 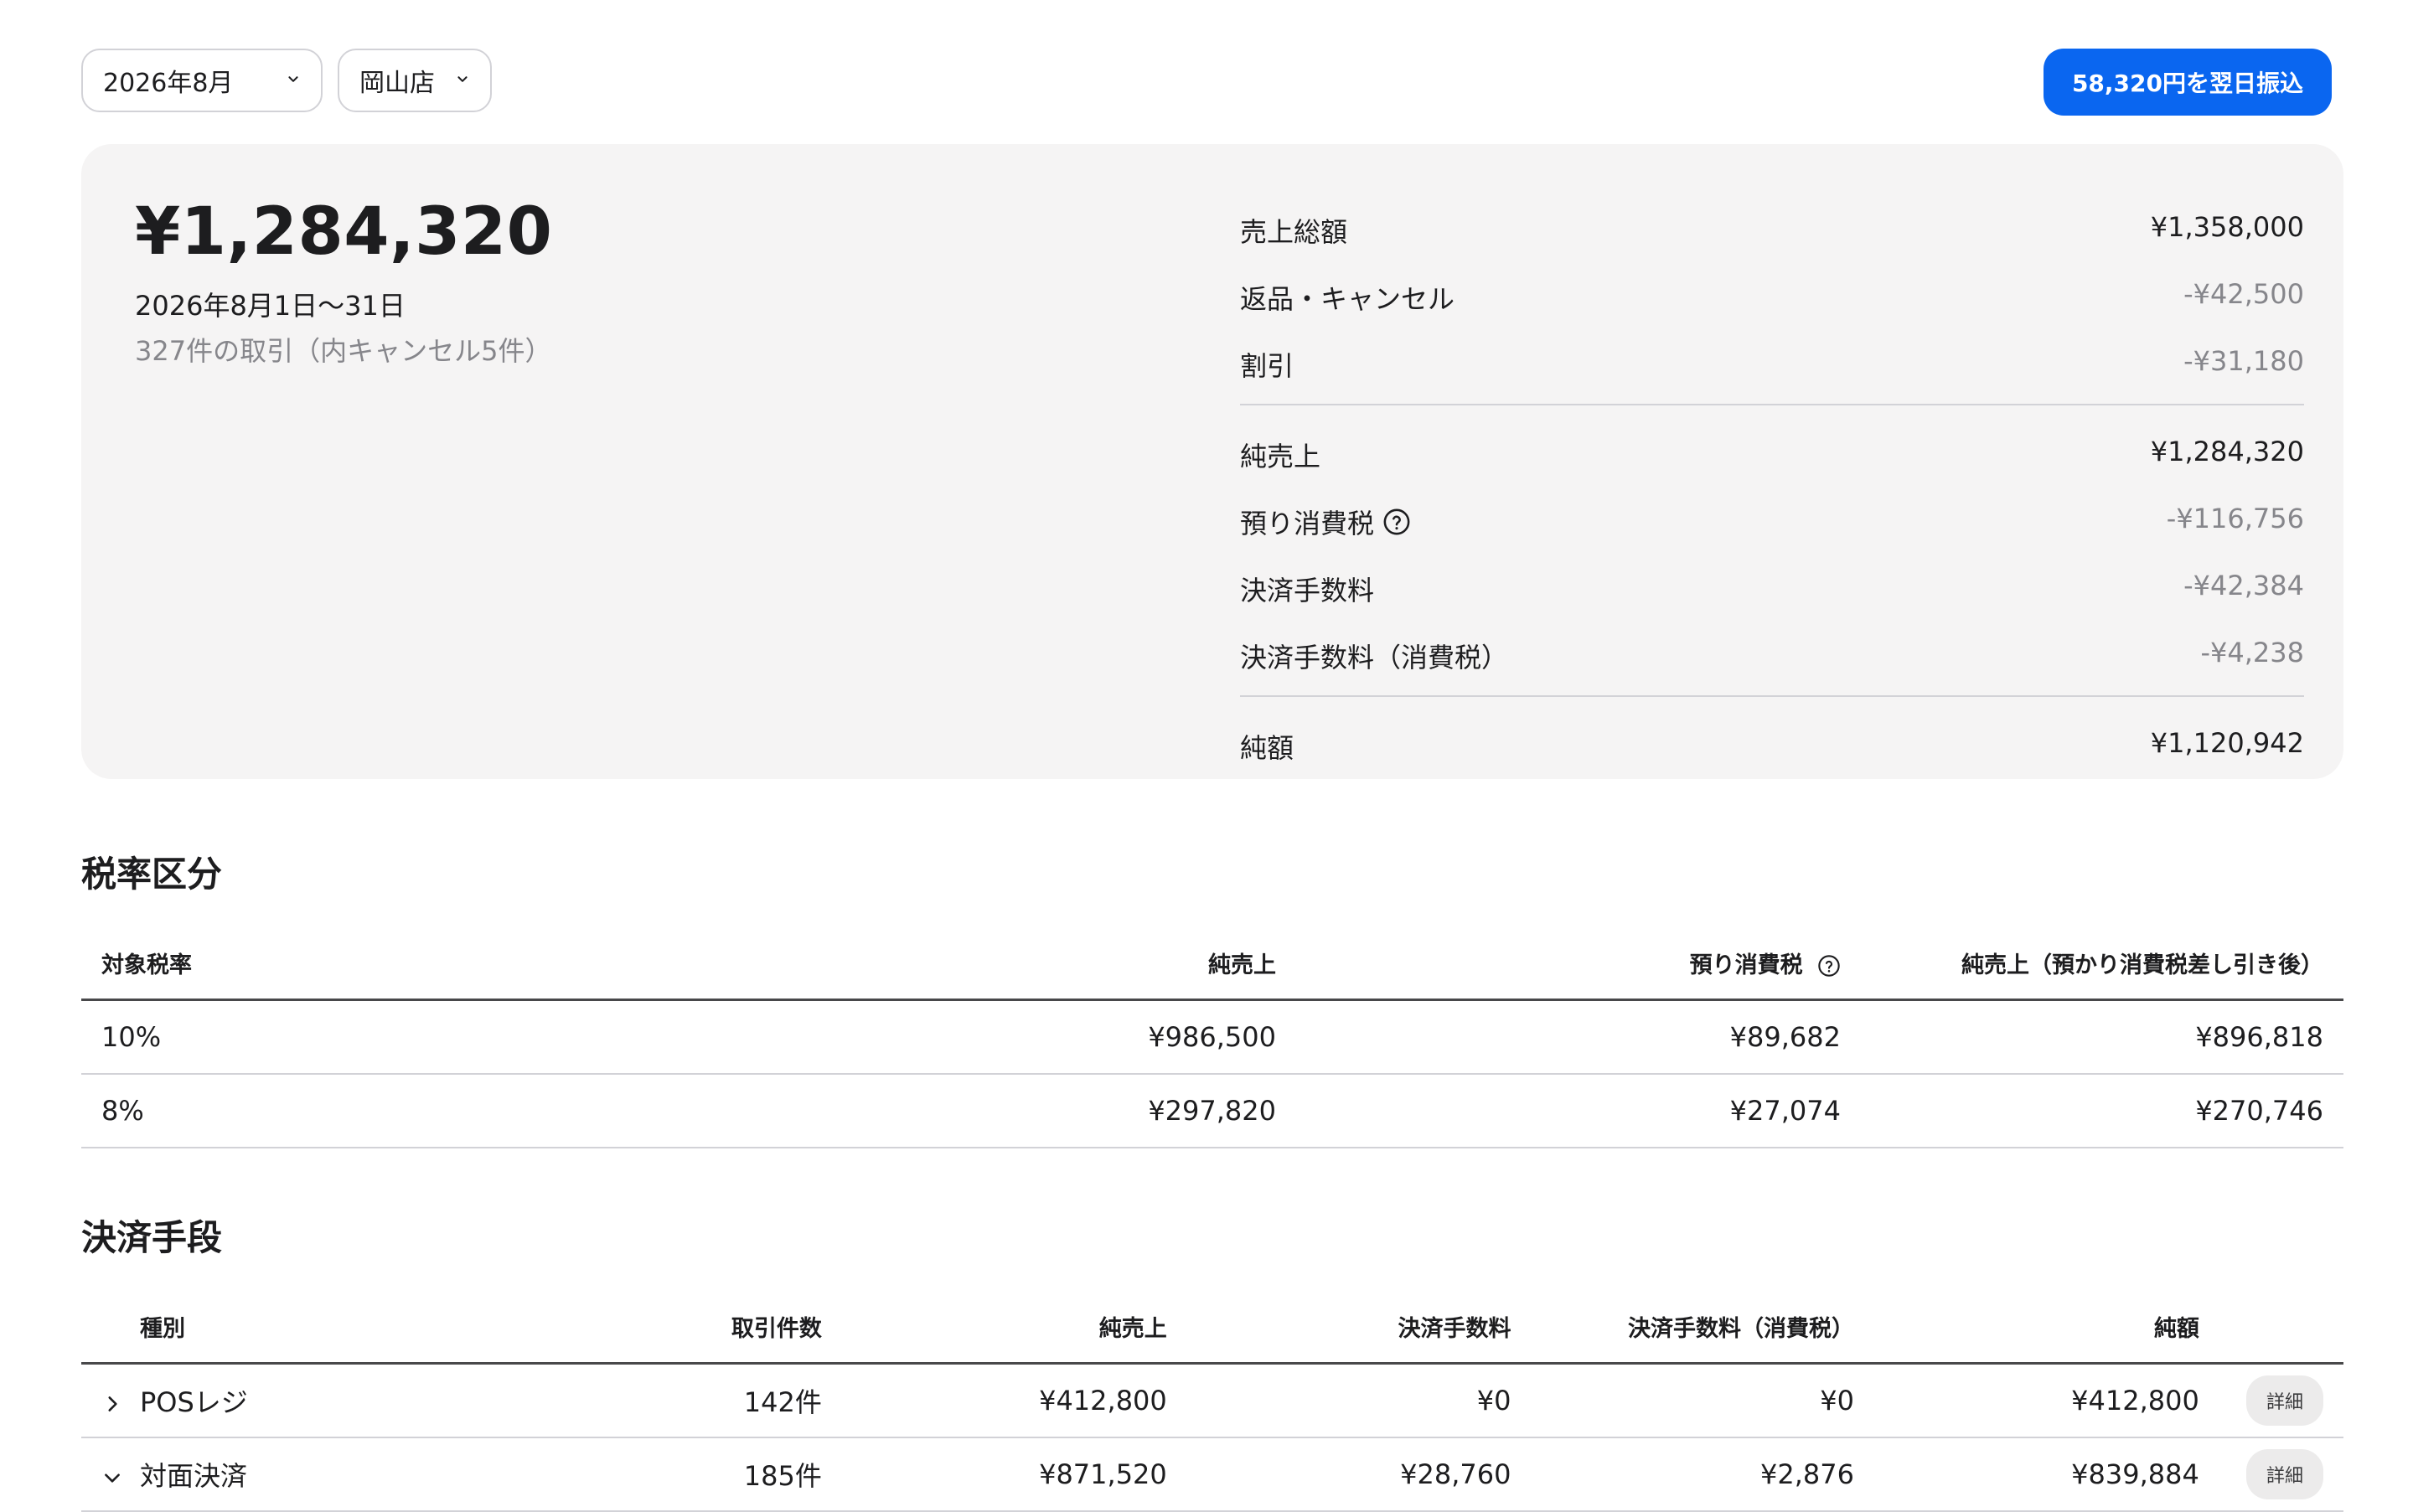 I want to click on table-row: 10% ¥986,500 ¥89,682 ¥896,818, so click(x=1212, y=1037).